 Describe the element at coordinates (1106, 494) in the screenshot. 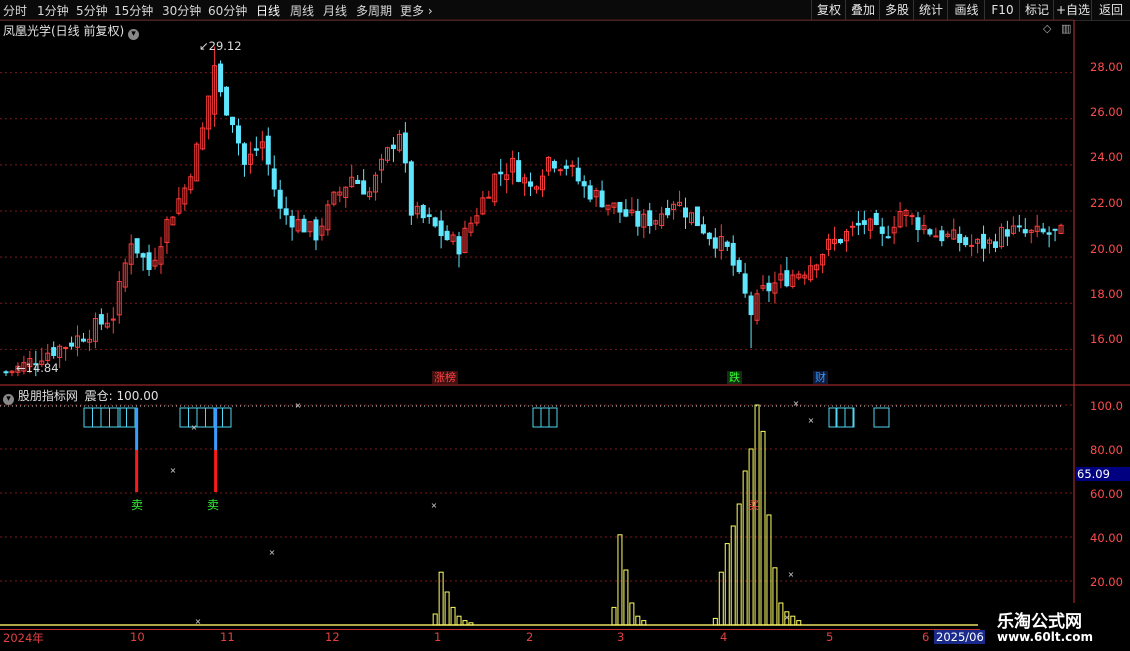

I see `indicator-tick: 60.00` at that location.